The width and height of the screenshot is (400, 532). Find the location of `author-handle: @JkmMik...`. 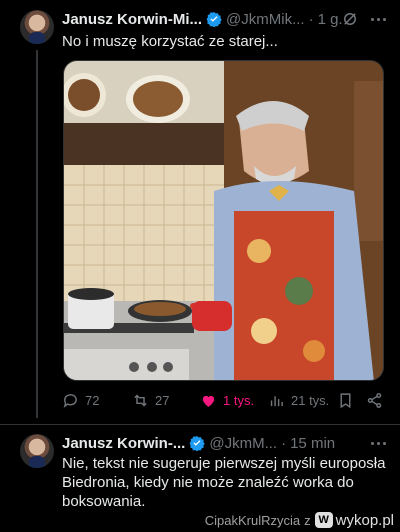

author-handle: @JkmMik... is located at coordinates (265, 19).